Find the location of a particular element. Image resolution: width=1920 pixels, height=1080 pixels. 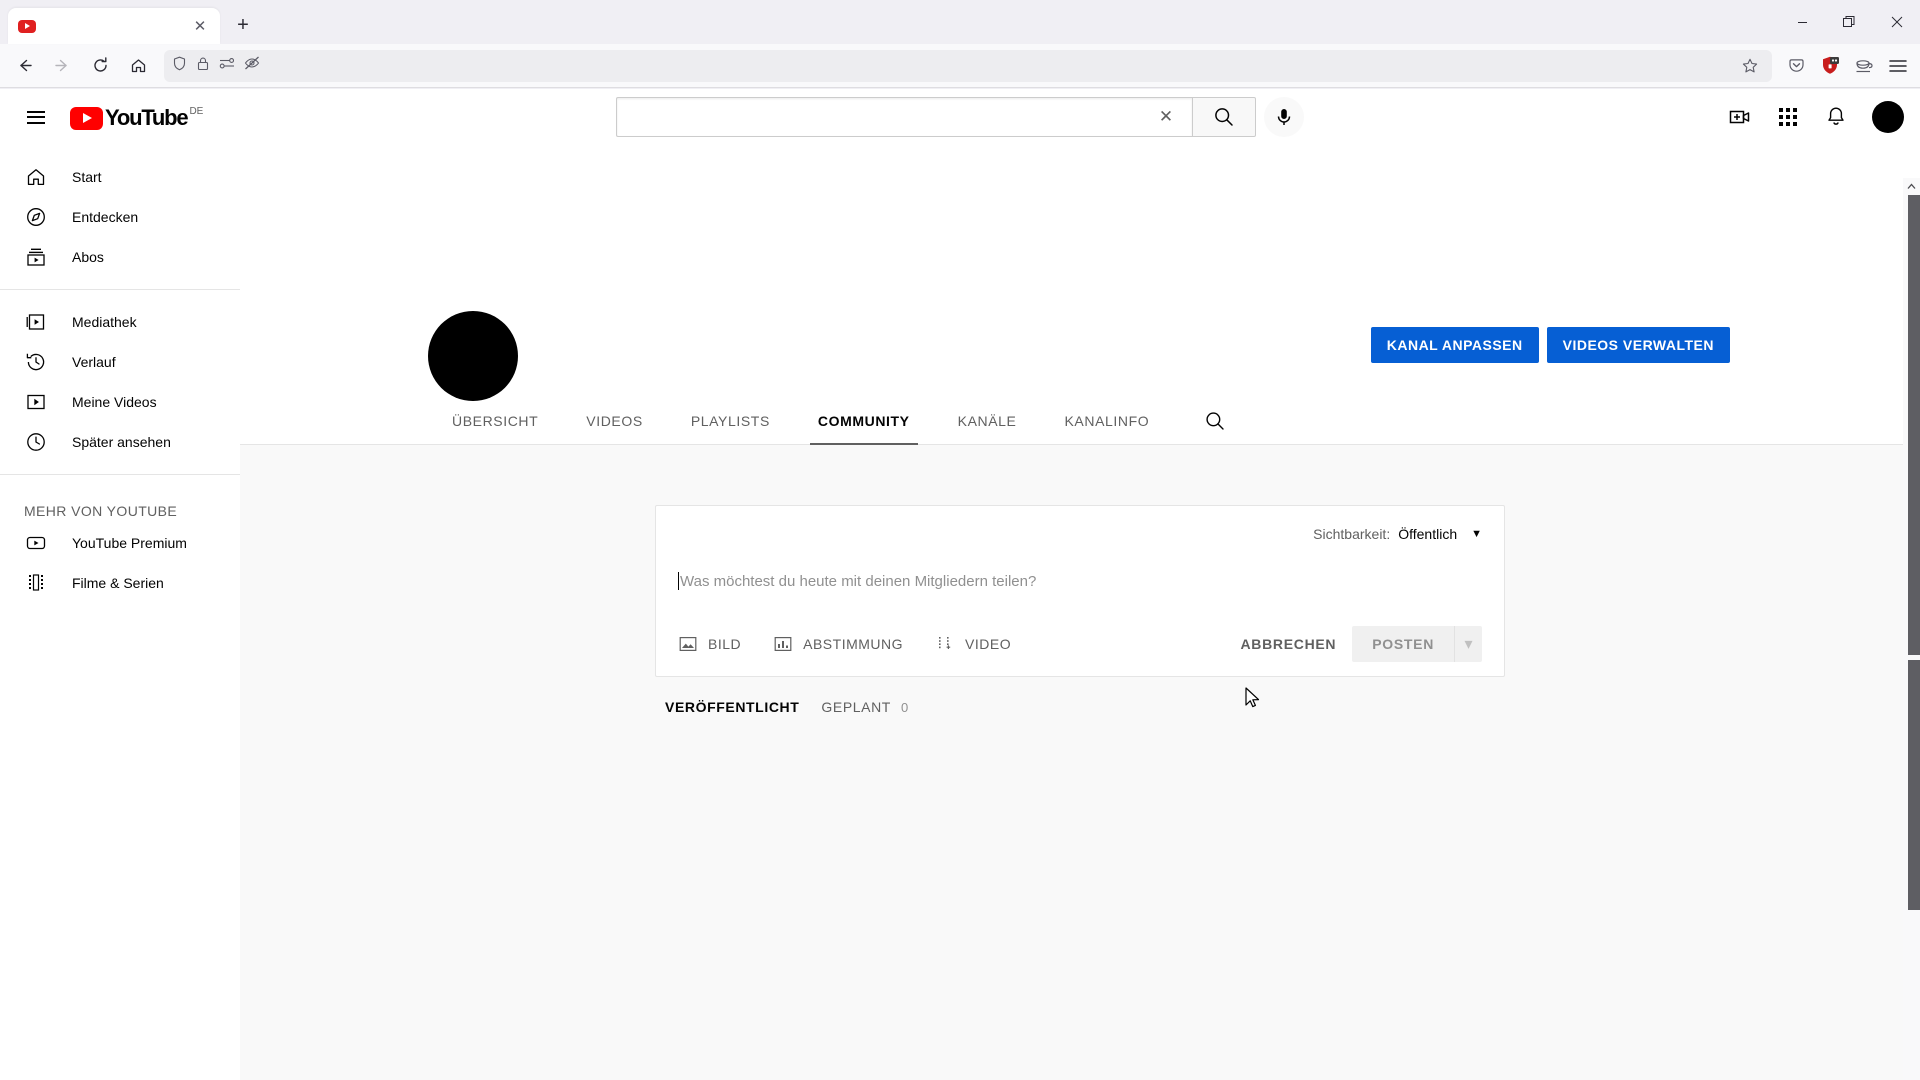

url-bar is located at coordinates (968, 65).